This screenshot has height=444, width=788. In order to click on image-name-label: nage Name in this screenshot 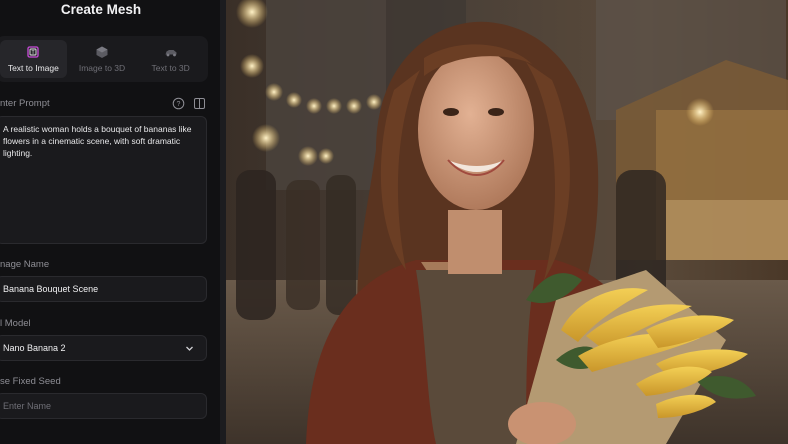, I will do `click(25, 264)`.